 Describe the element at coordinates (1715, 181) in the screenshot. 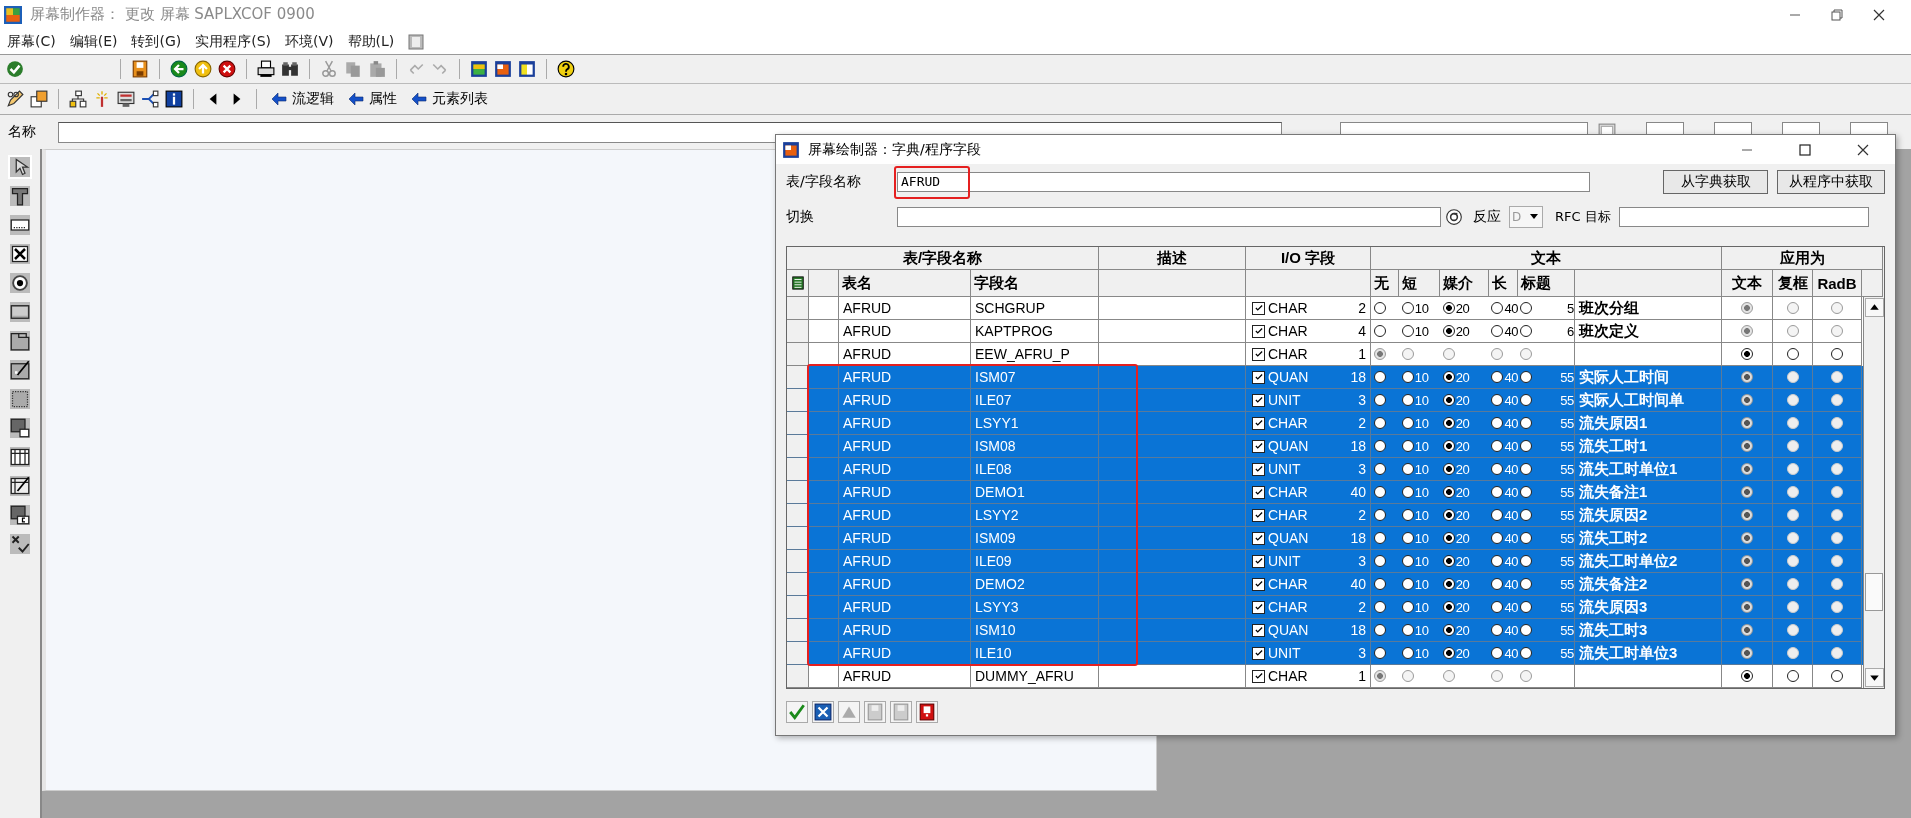

I see `dialog-button: 从字典获取` at that location.